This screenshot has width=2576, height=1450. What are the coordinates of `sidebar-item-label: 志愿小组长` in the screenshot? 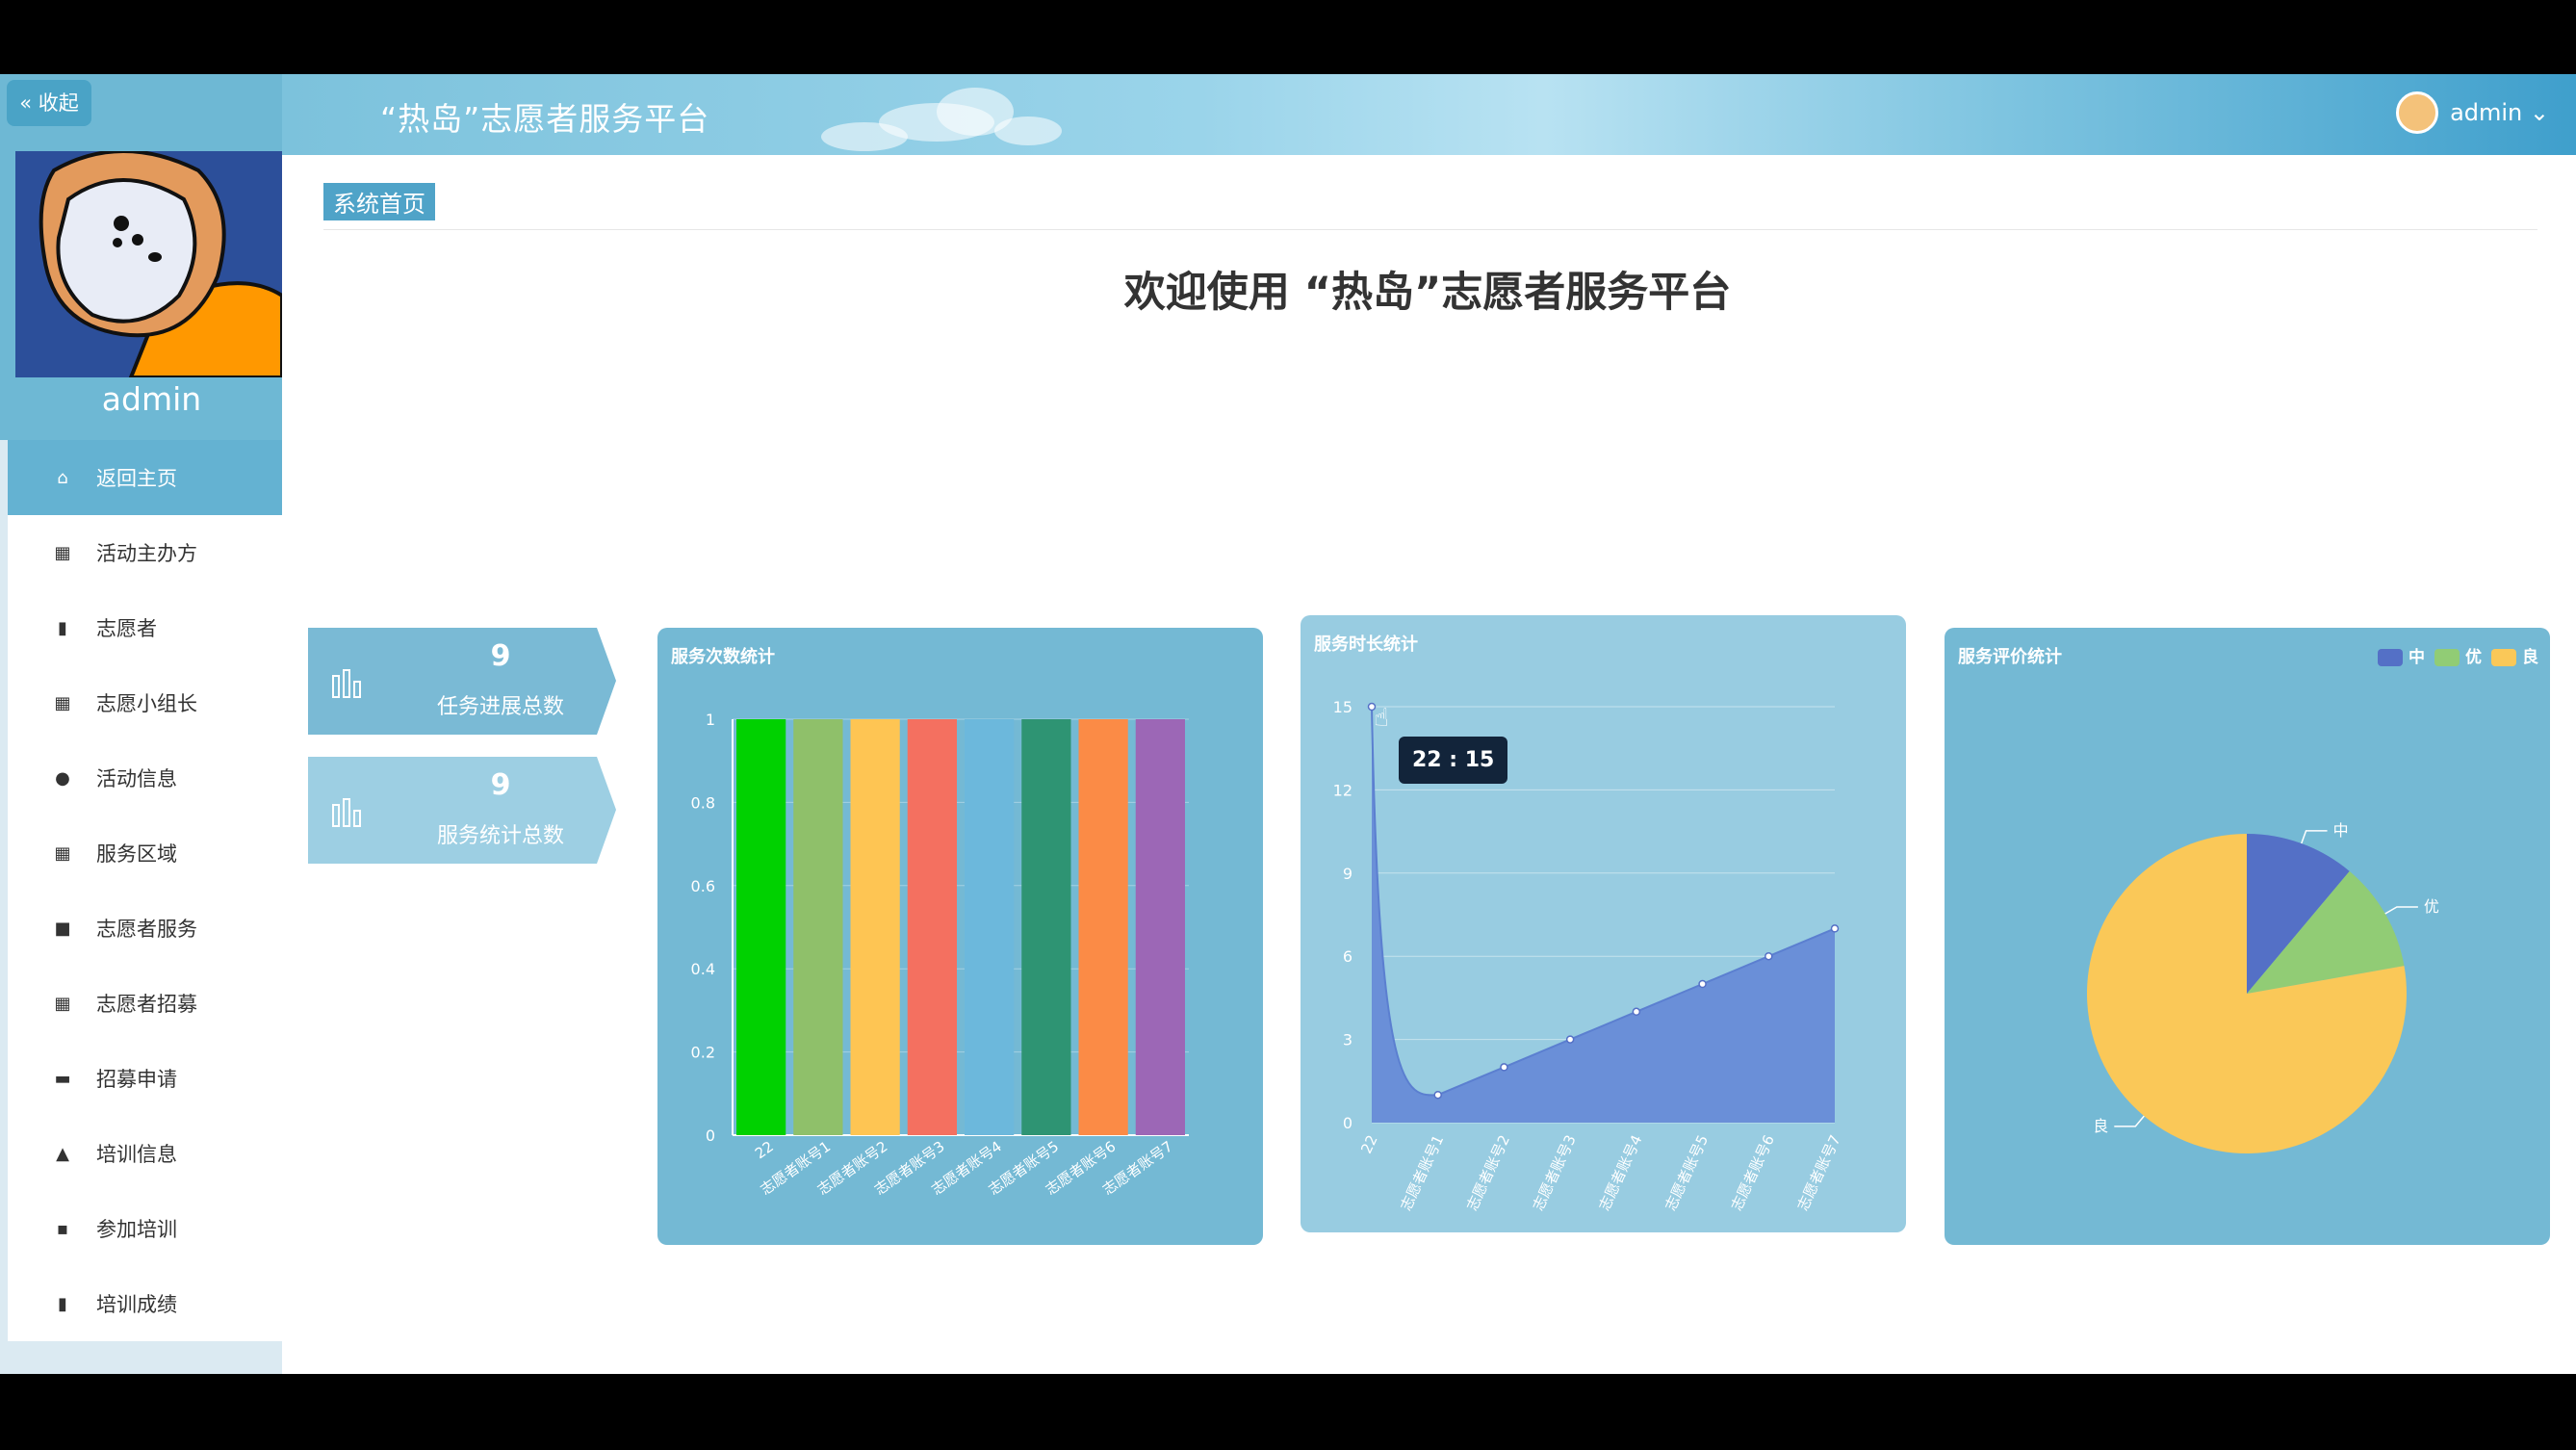 It's located at (147, 703).